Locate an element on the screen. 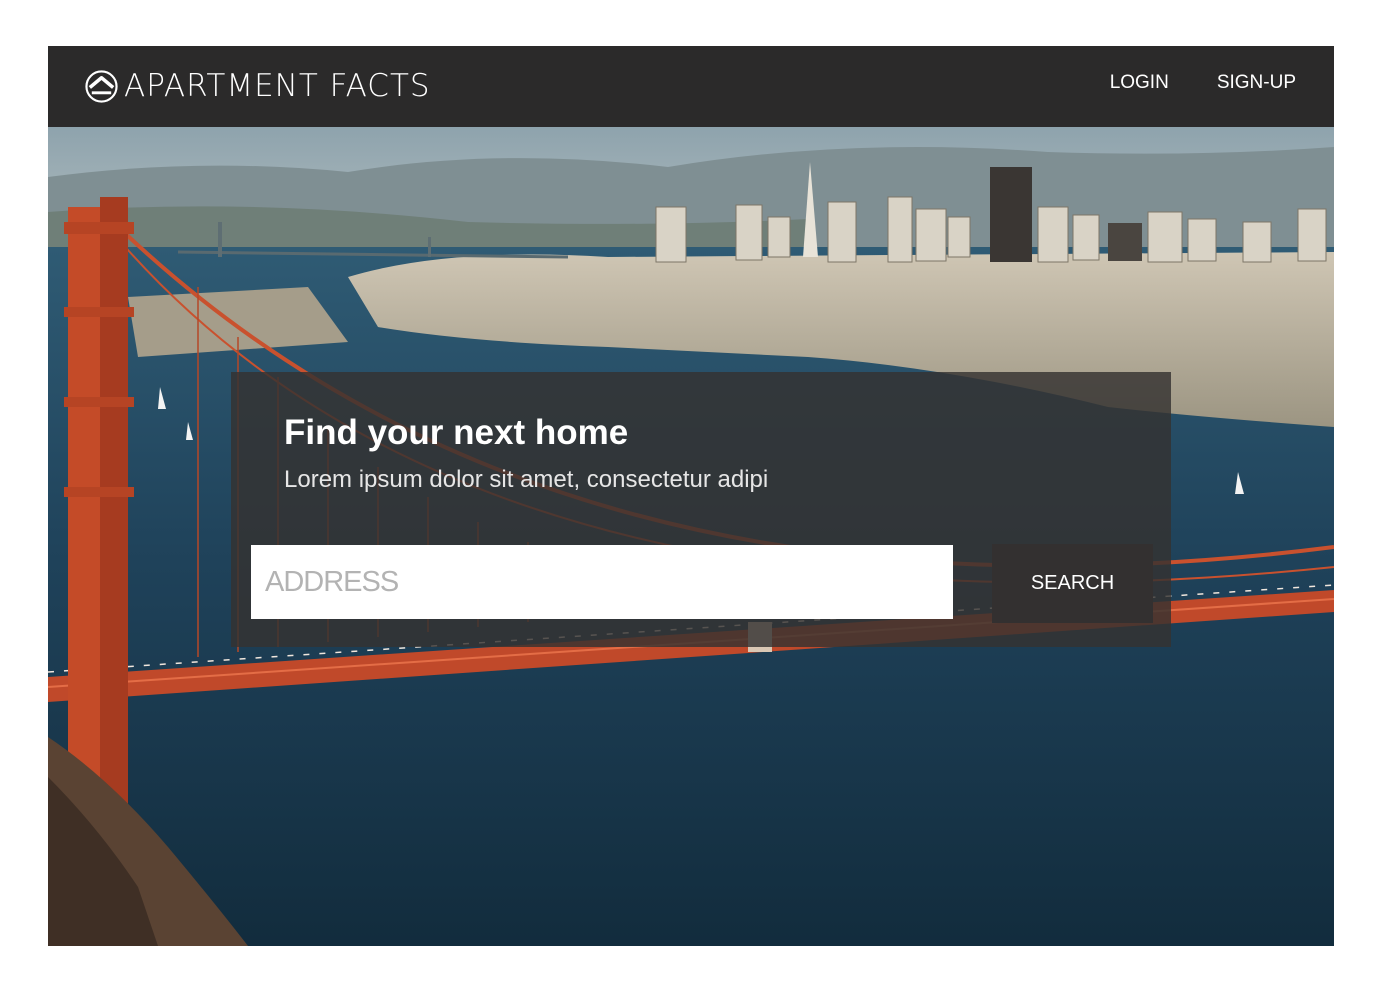  hero-title: Find your next home is located at coordinates (456, 432).